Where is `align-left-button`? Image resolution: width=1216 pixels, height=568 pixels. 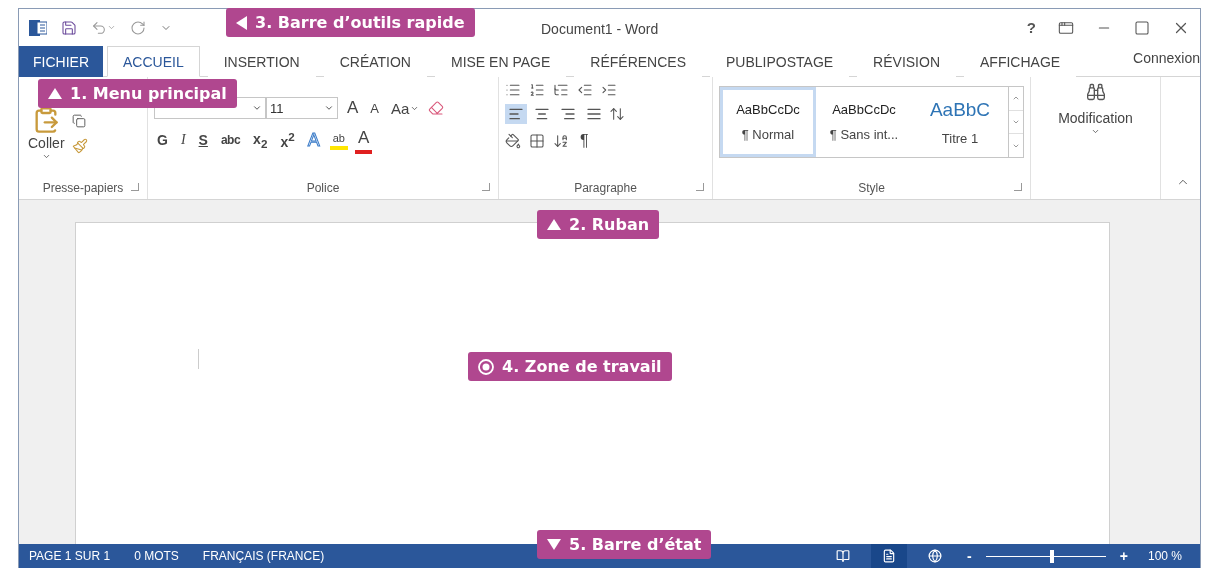 align-left-button is located at coordinates (516, 114).